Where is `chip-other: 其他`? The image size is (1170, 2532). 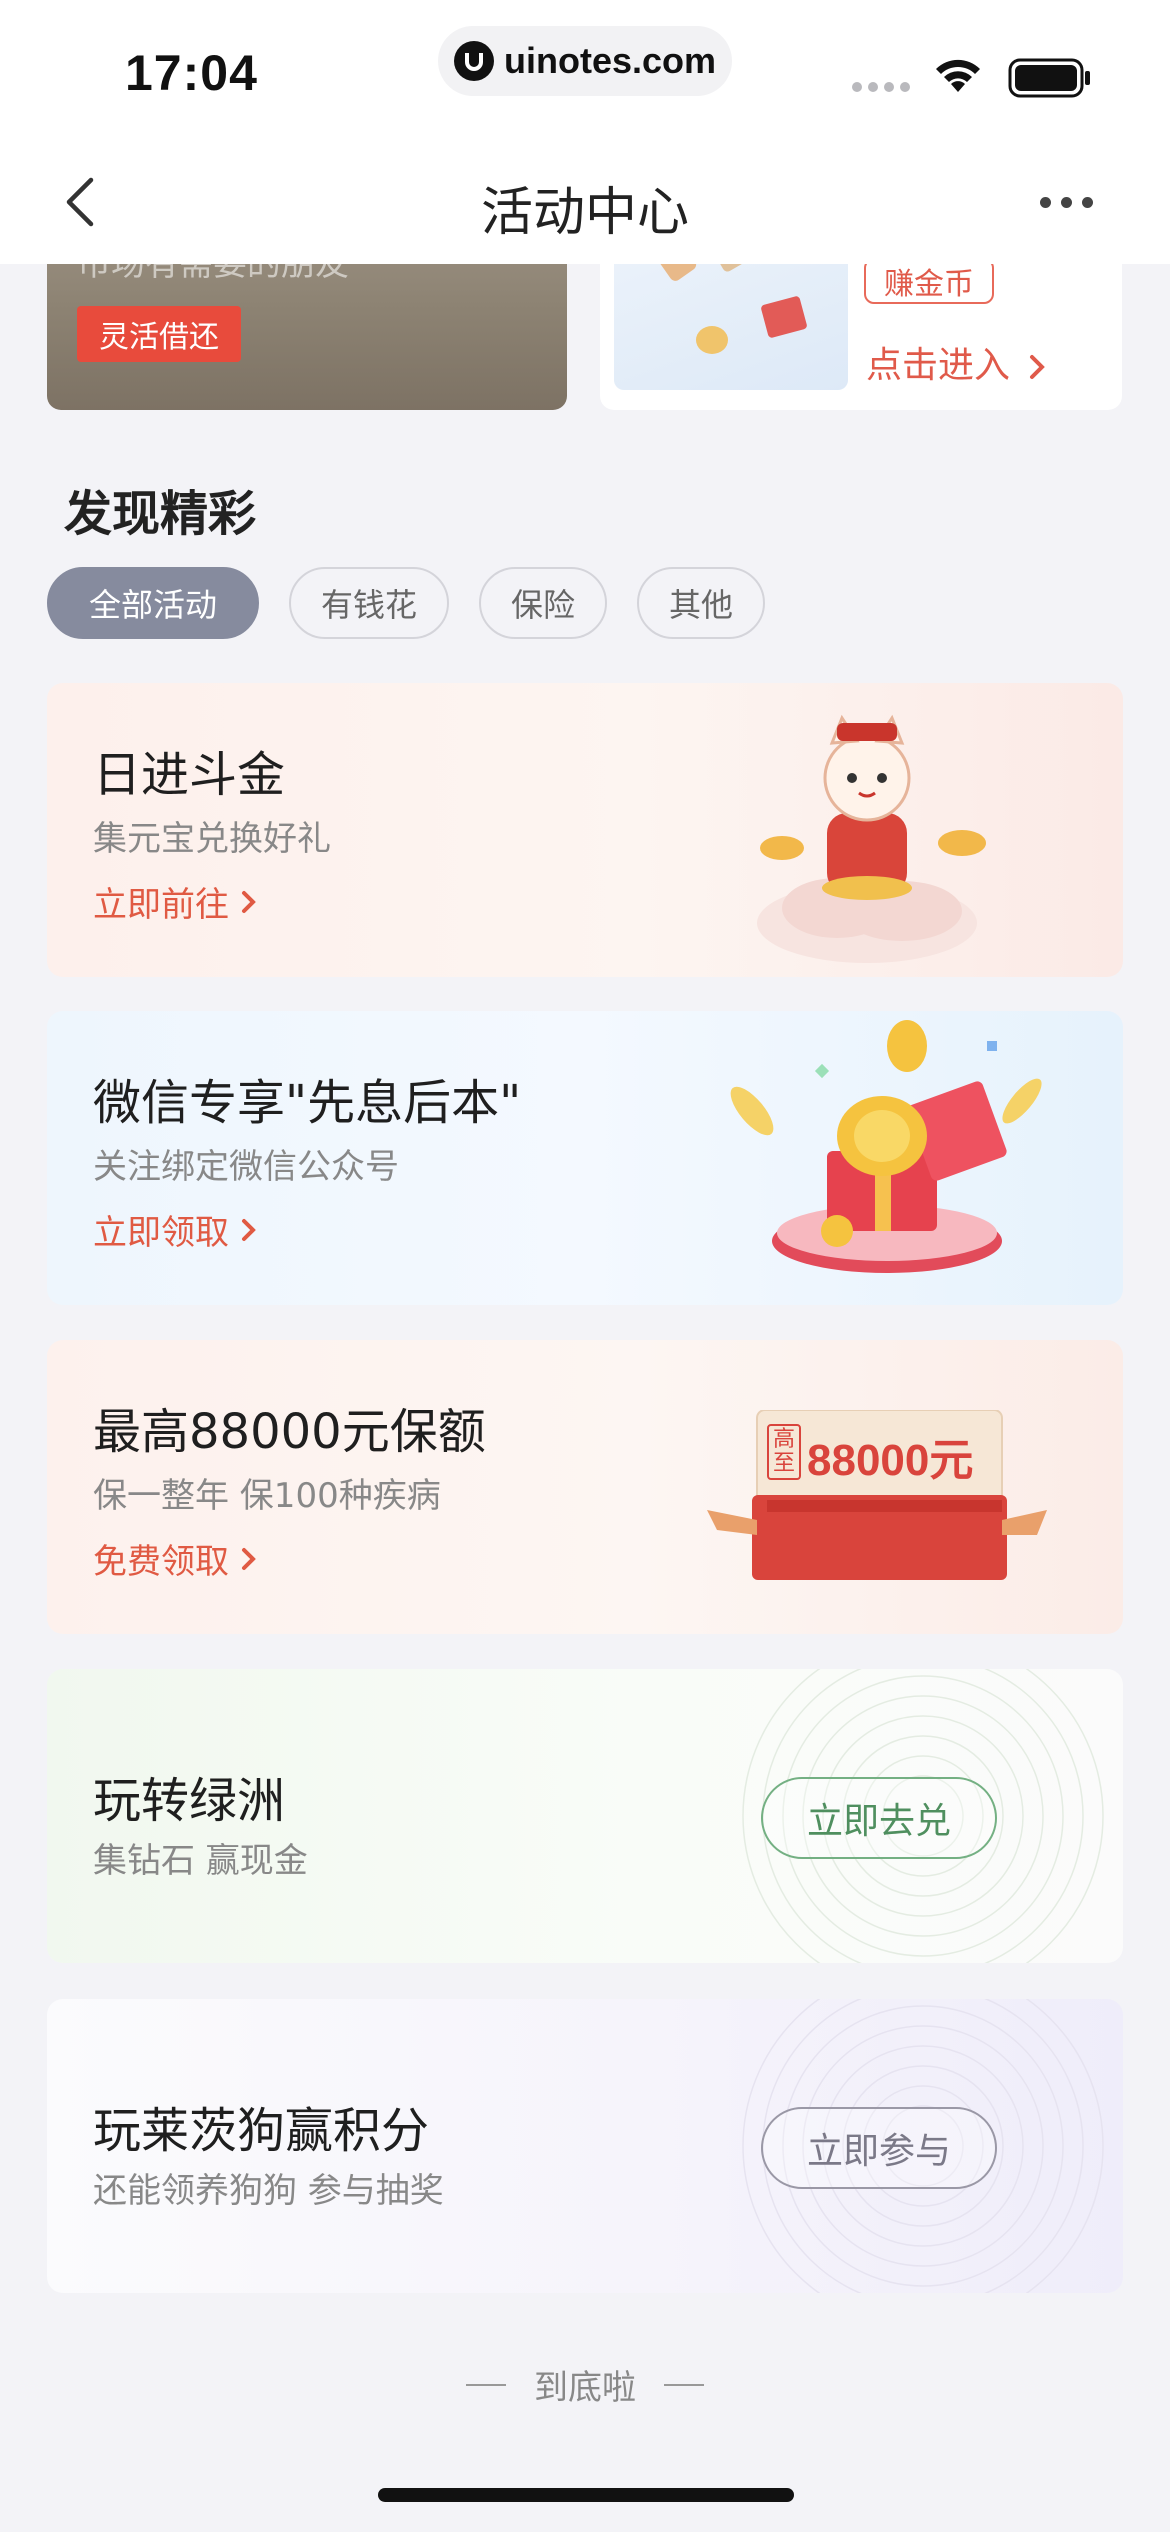
chip-other: 其他 is located at coordinates (701, 603).